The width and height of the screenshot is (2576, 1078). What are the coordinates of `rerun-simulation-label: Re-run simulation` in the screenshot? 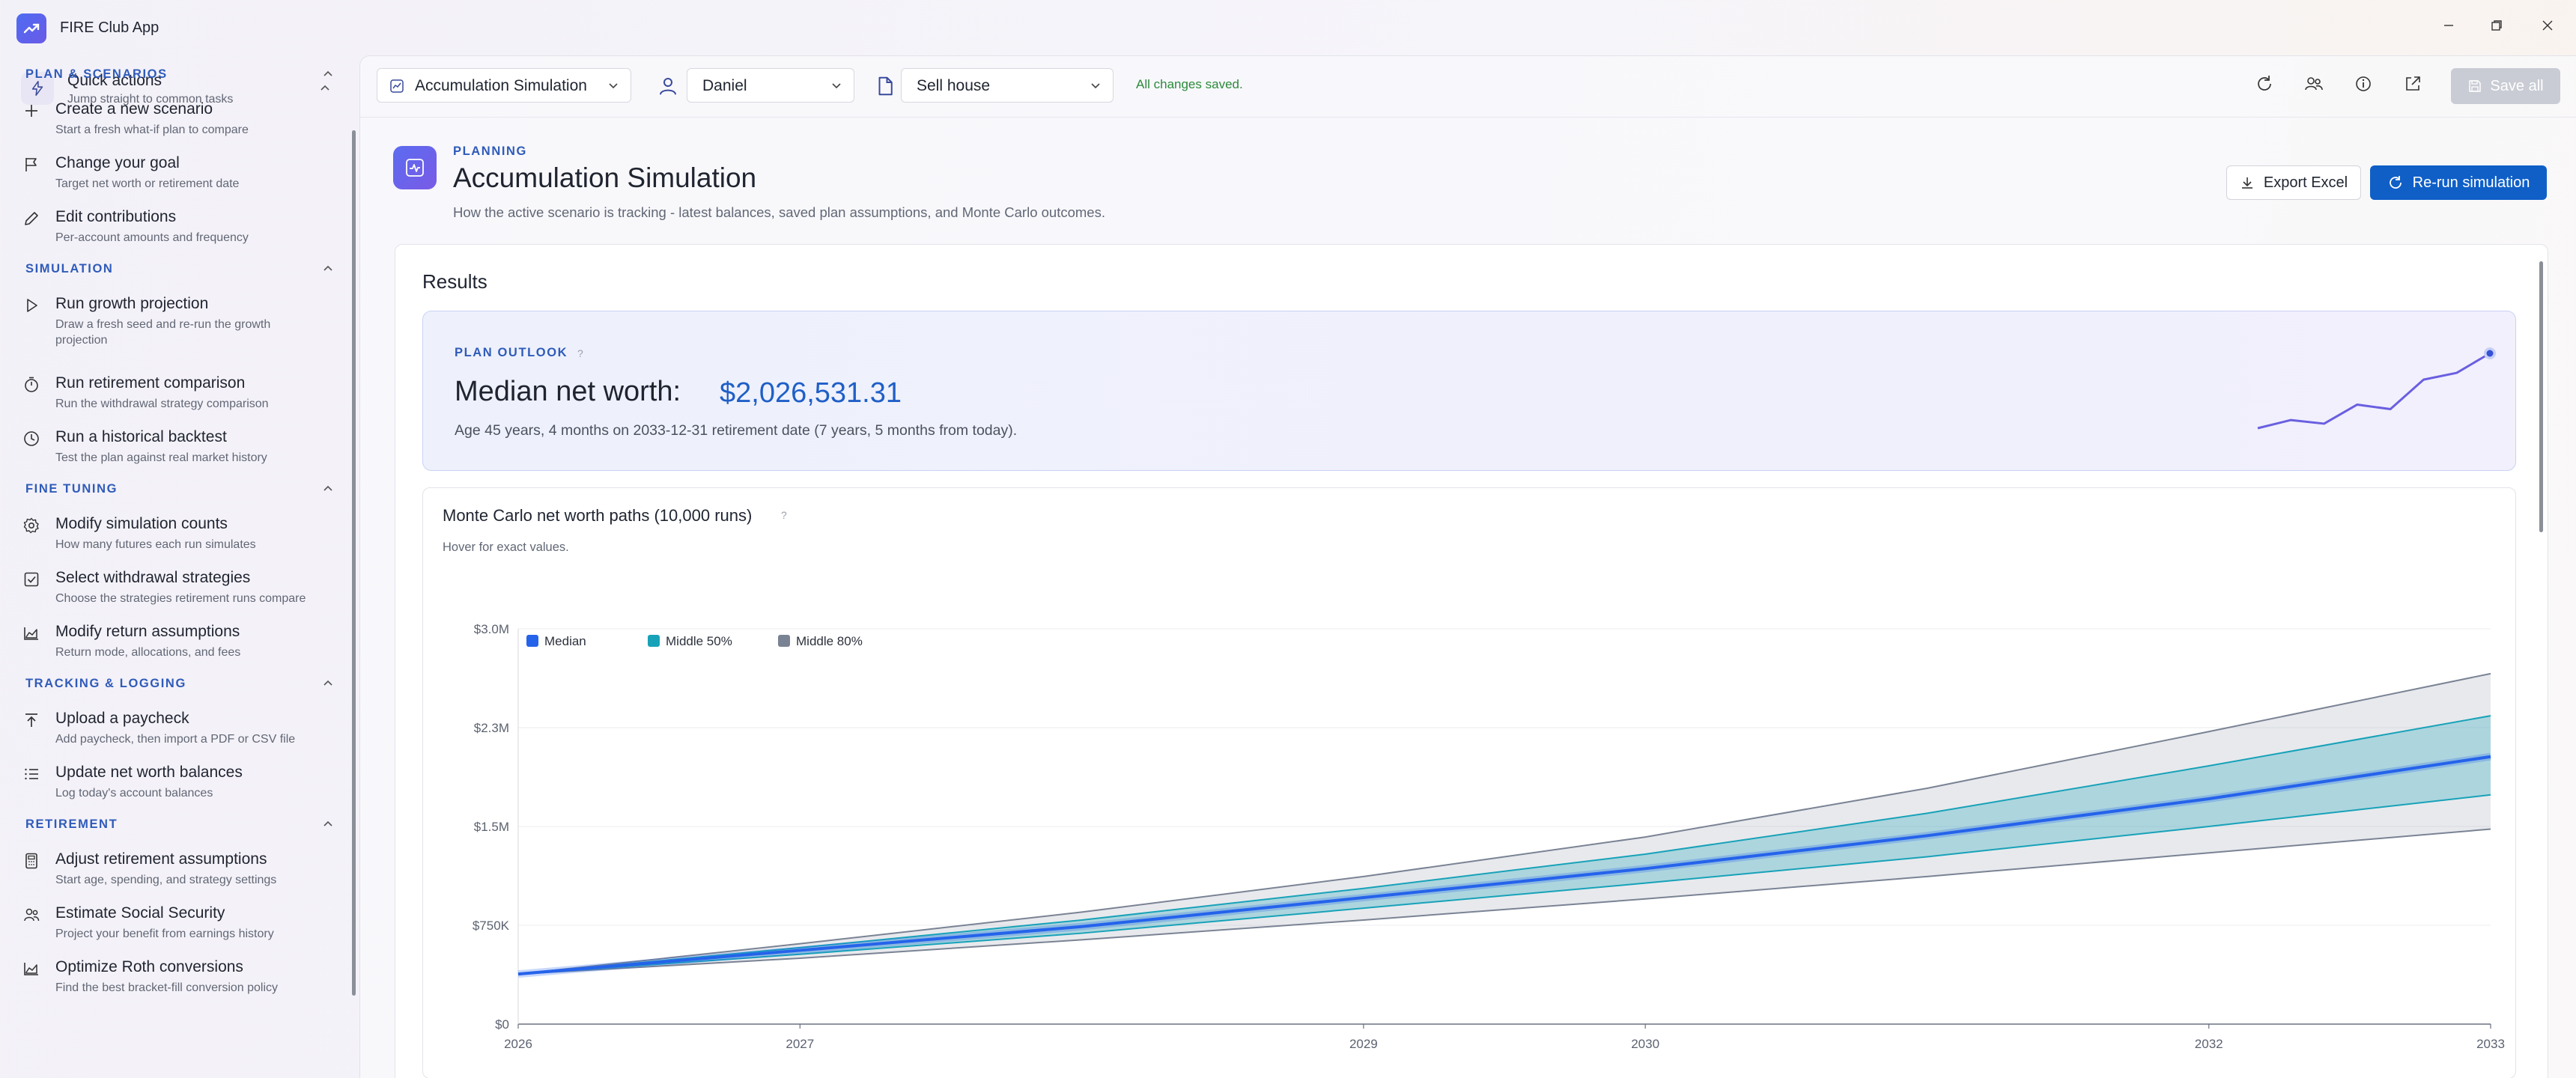 It's located at (2471, 182).